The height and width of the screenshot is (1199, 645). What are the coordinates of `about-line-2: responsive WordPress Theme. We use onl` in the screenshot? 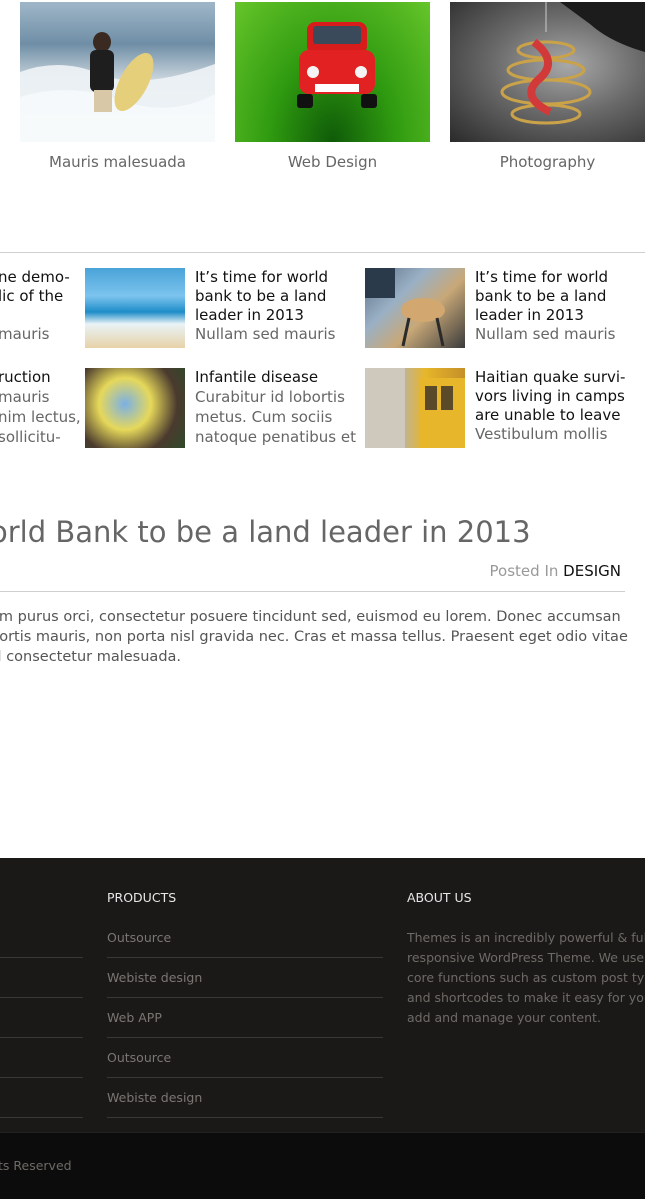 It's located at (526, 957).